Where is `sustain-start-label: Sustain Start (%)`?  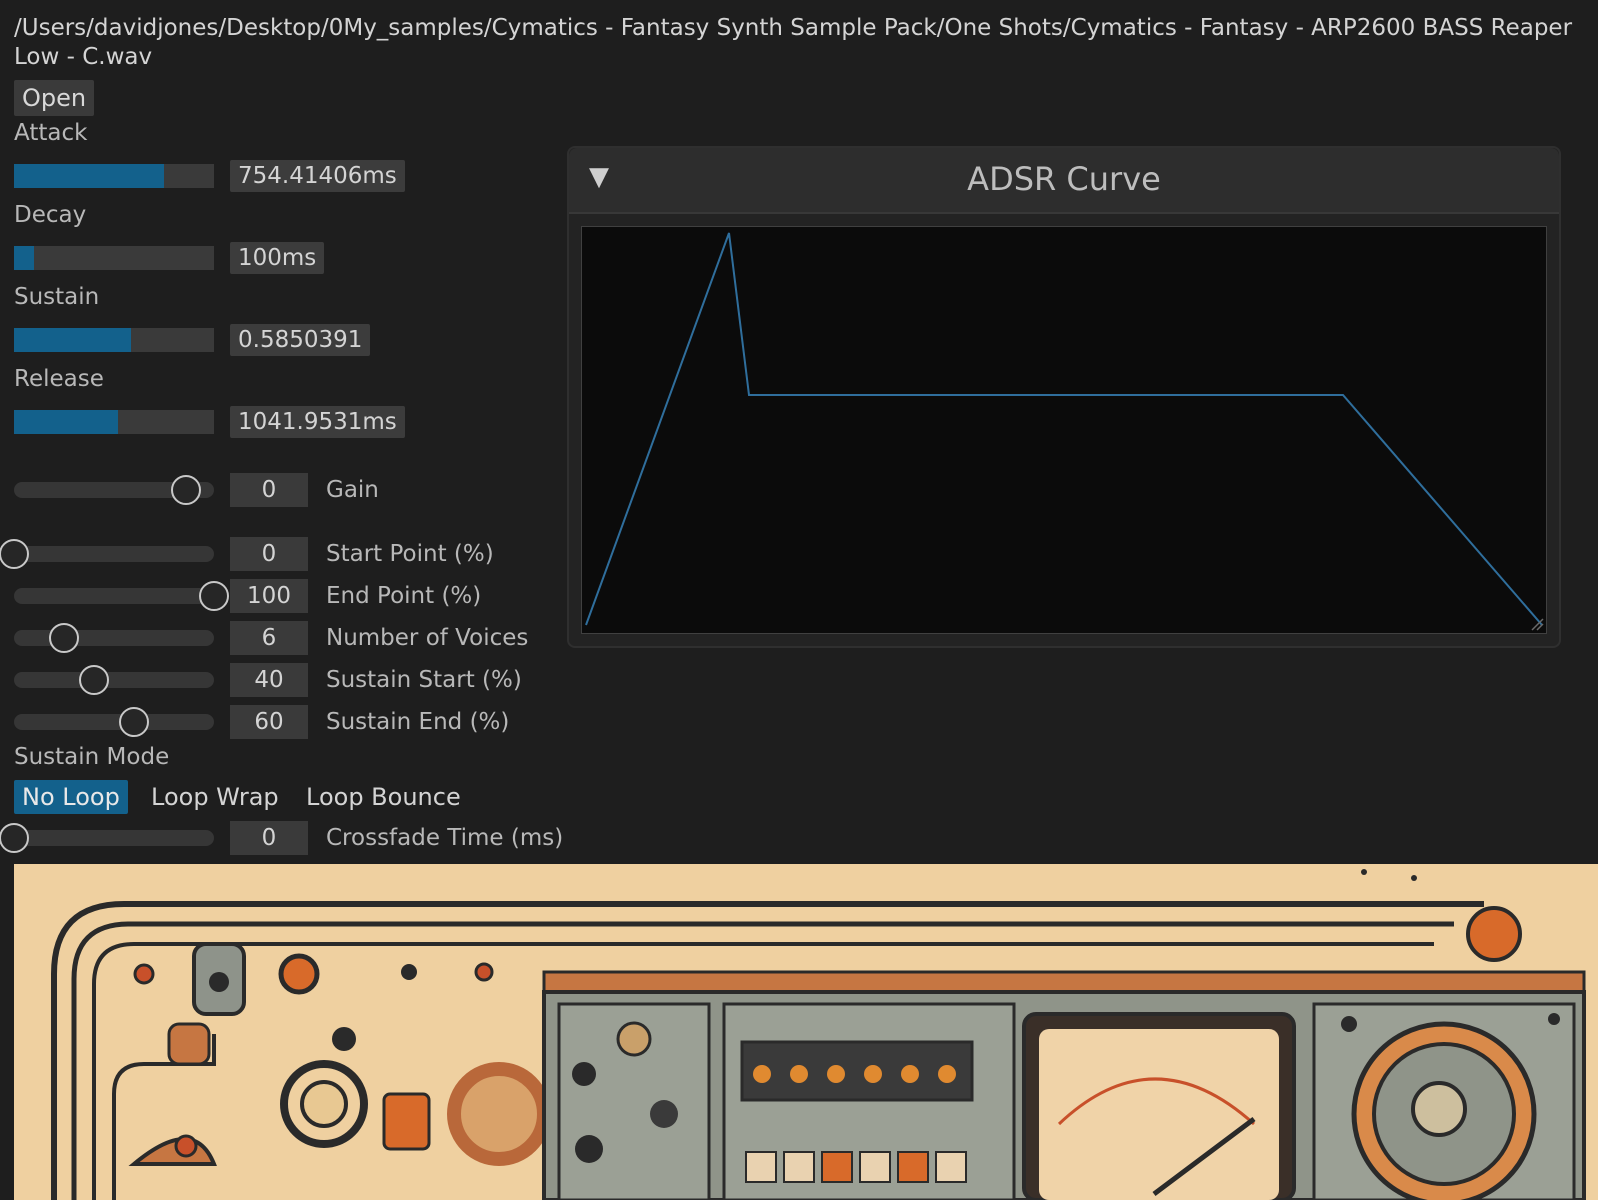 sustain-start-label: Sustain Start (%) is located at coordinates (424, 680).